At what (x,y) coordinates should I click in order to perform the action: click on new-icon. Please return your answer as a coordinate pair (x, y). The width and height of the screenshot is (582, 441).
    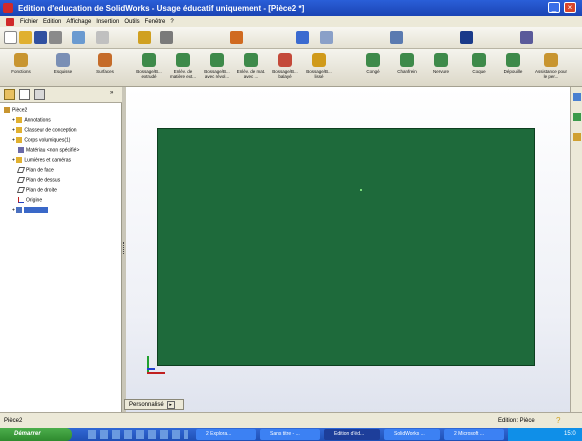
    Looking at the image, I should click on (10, 37).